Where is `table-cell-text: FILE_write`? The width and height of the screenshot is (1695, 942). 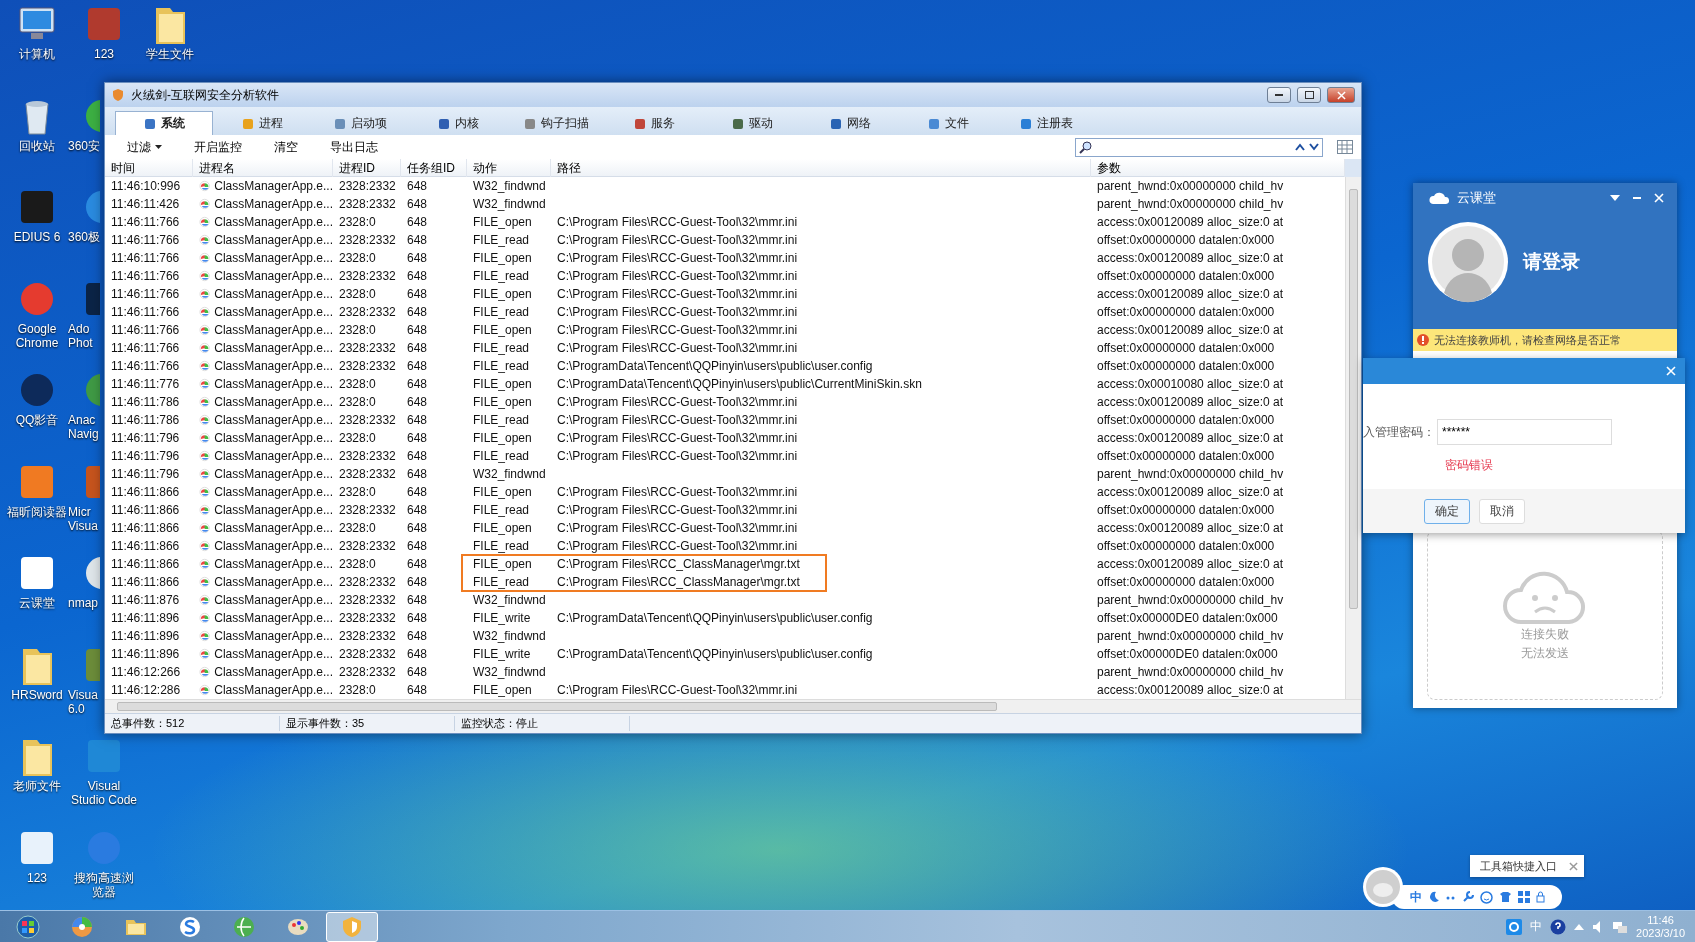 table-cell-text: FILE_write is located at coordinates (502, 618).